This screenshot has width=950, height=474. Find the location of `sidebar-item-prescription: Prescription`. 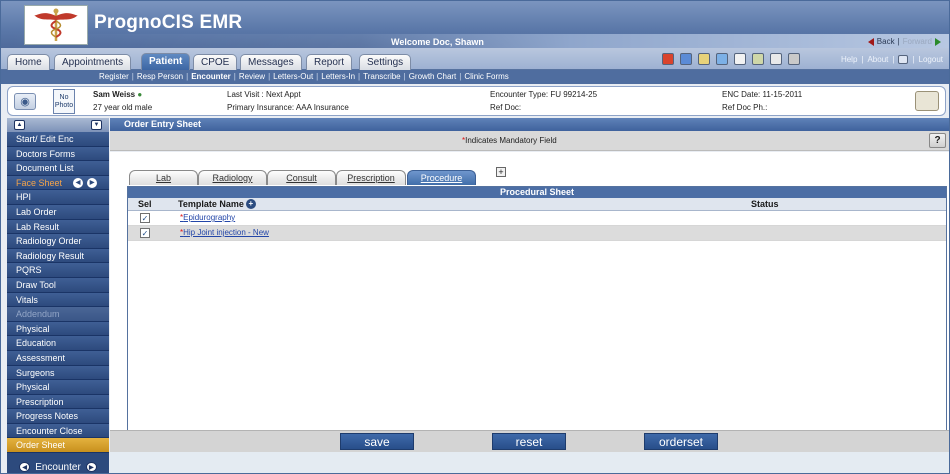

sidebar-item-prescription: Prescription is located at coordinates (58, 402).